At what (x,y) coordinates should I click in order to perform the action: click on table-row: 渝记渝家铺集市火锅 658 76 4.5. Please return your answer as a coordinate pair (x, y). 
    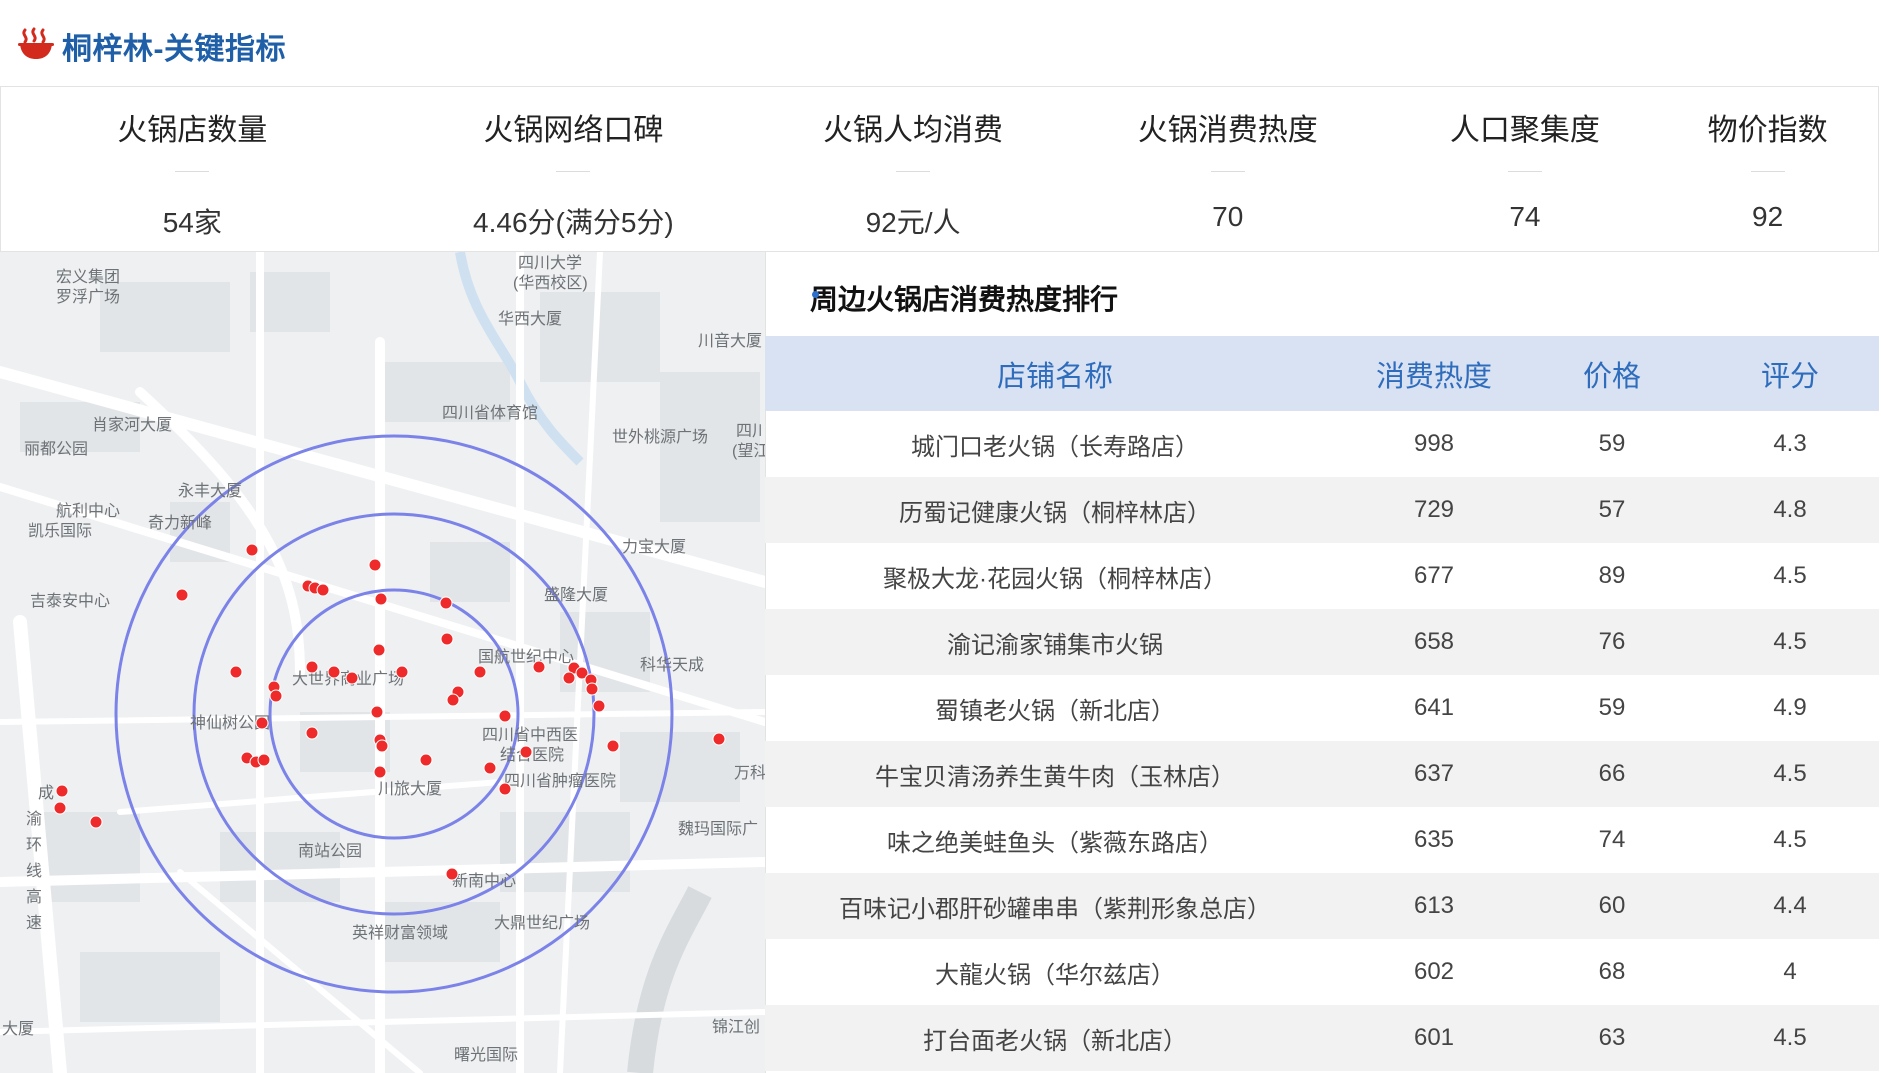
    Looking at the image, I should click on (1322, 642).